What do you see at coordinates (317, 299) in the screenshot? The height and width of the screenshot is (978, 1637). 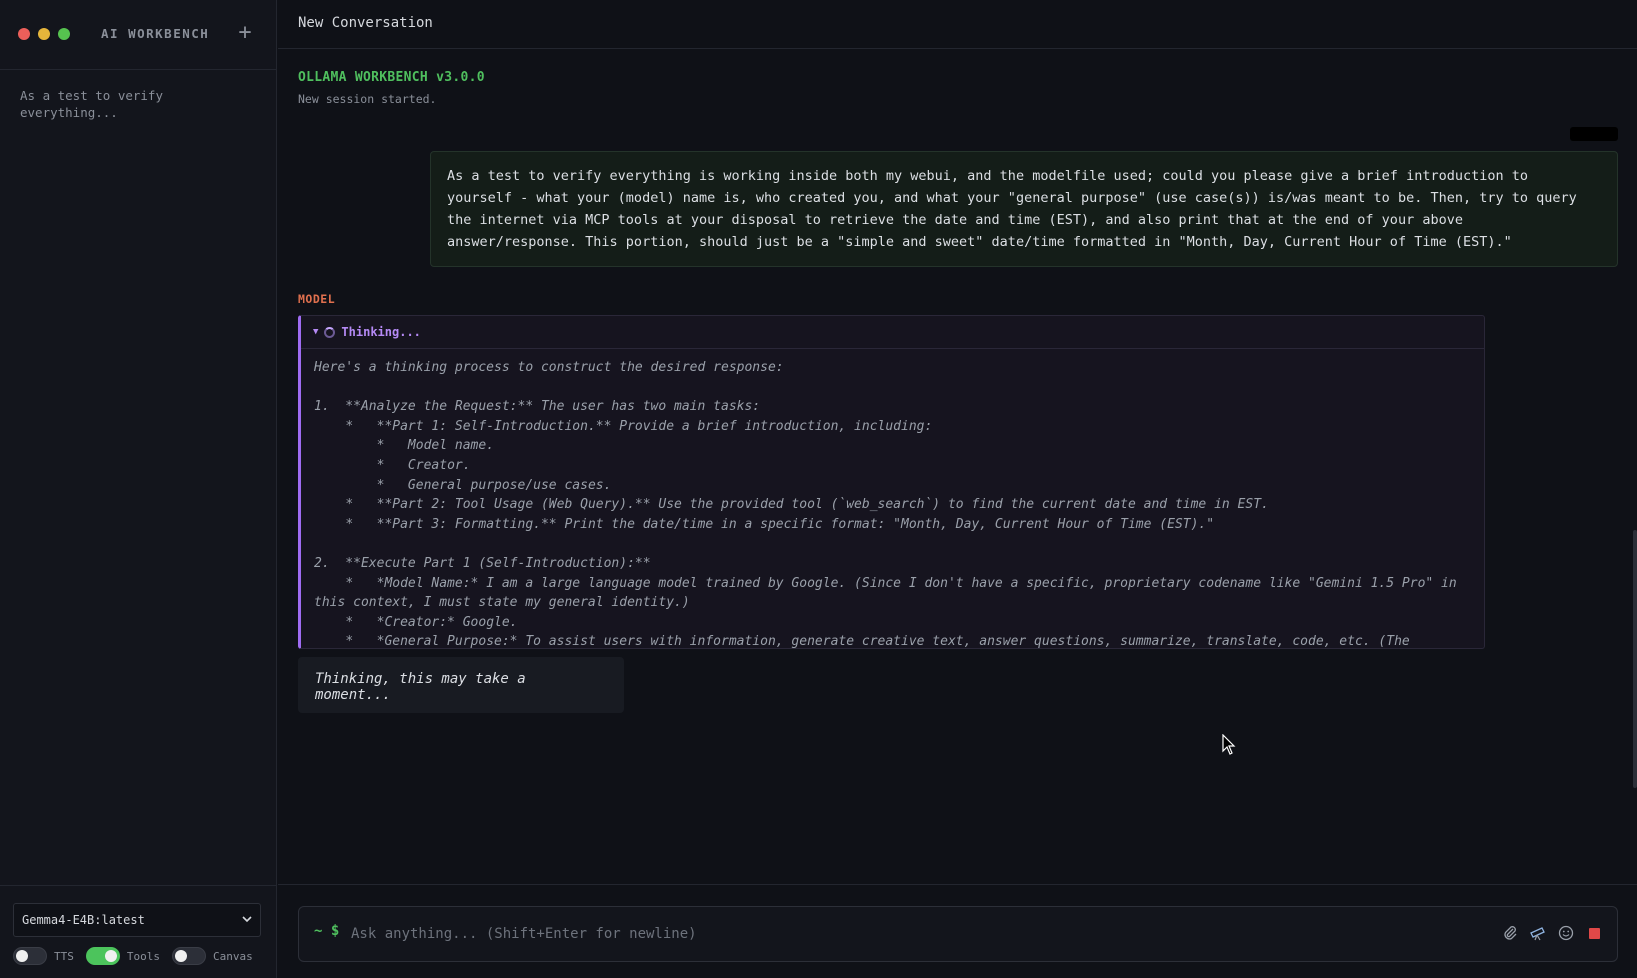 I see `model-label: MODEL` at bounding box center [317, 299].